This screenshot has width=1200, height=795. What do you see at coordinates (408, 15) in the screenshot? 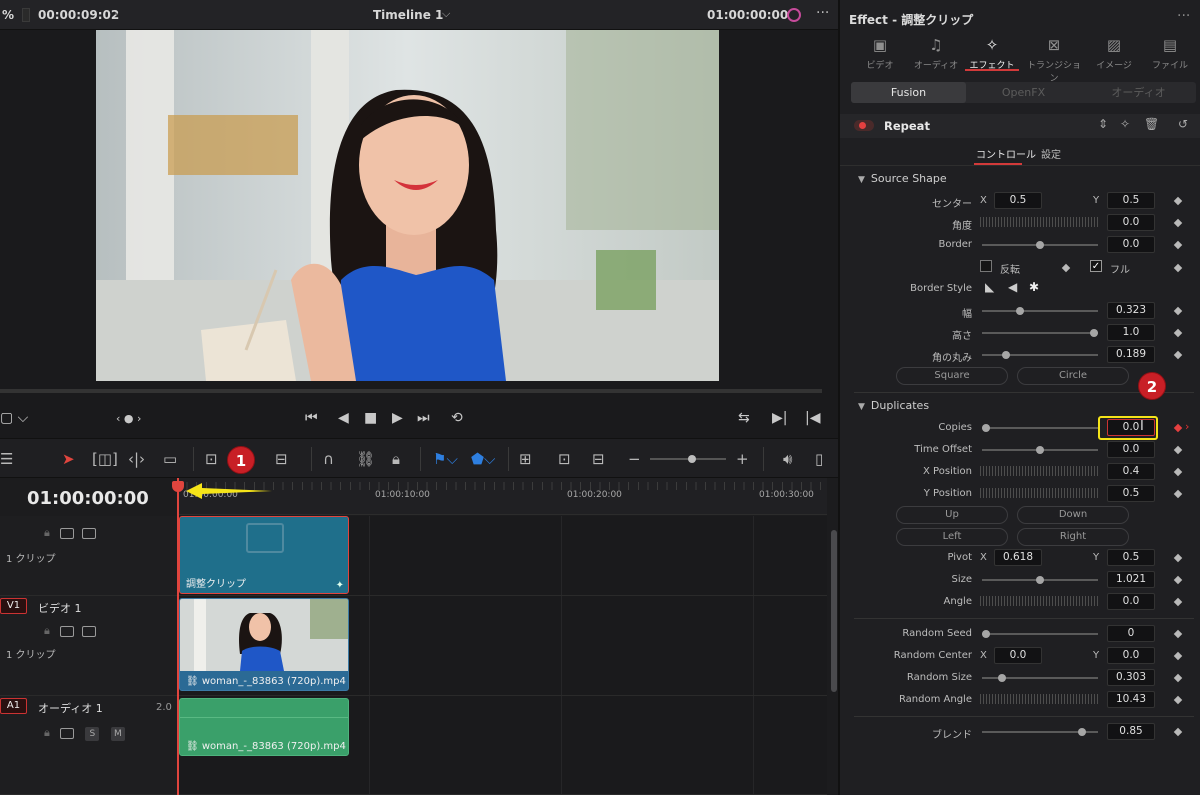
I see `timeline-name: Timeline 1` at bounding box center [408, 15].